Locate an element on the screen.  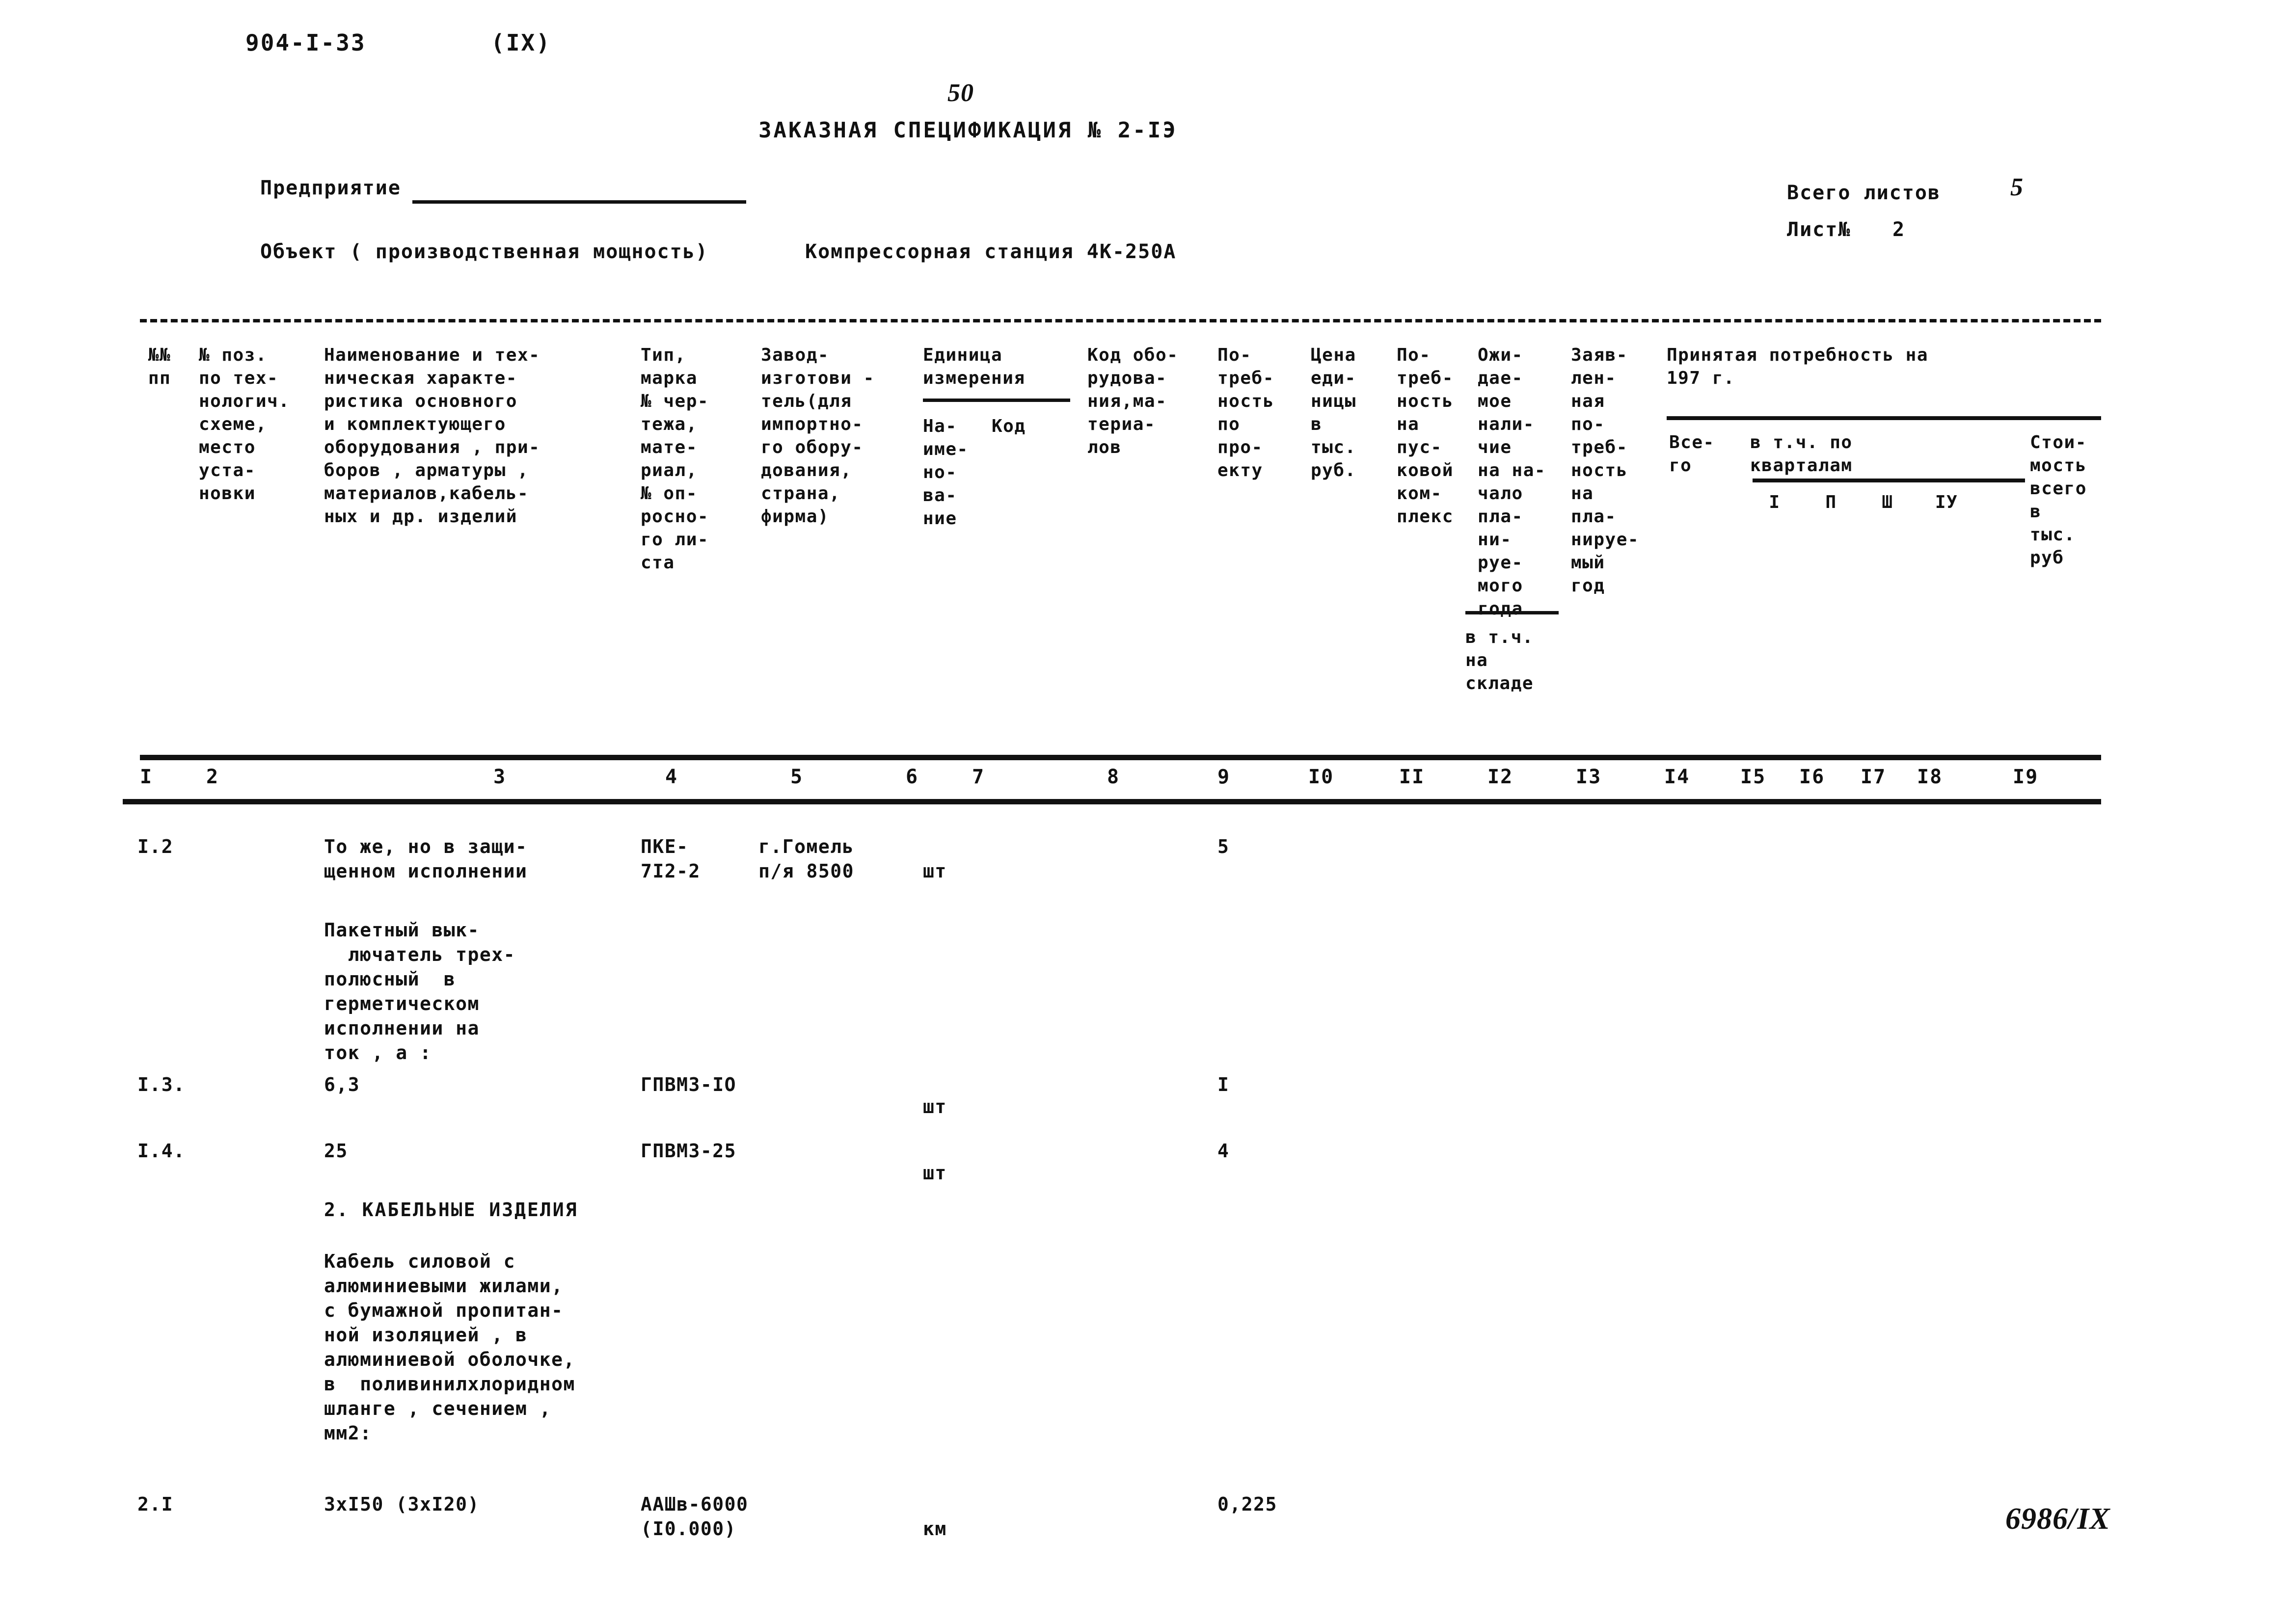
column-number: 2 is located at coordinates (212, 777).